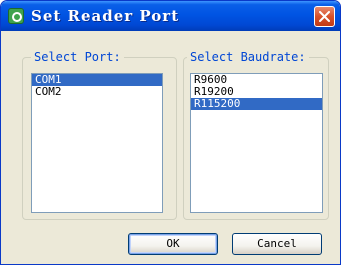 This screenshot has height=265, width=341. I want to click on select-port-label: Select Port:, so click(77, 57).